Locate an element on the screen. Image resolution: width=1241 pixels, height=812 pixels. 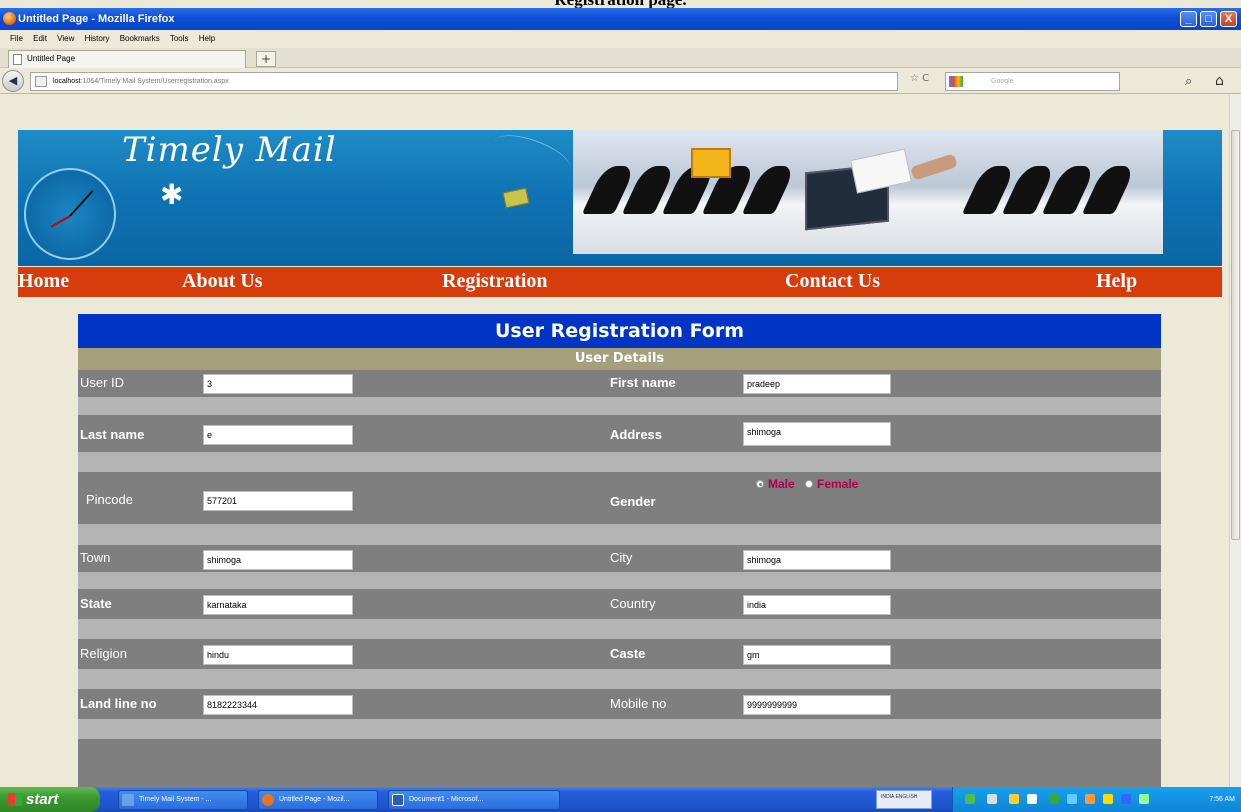
windows-flag-icon is located at coordinates (15, 799).